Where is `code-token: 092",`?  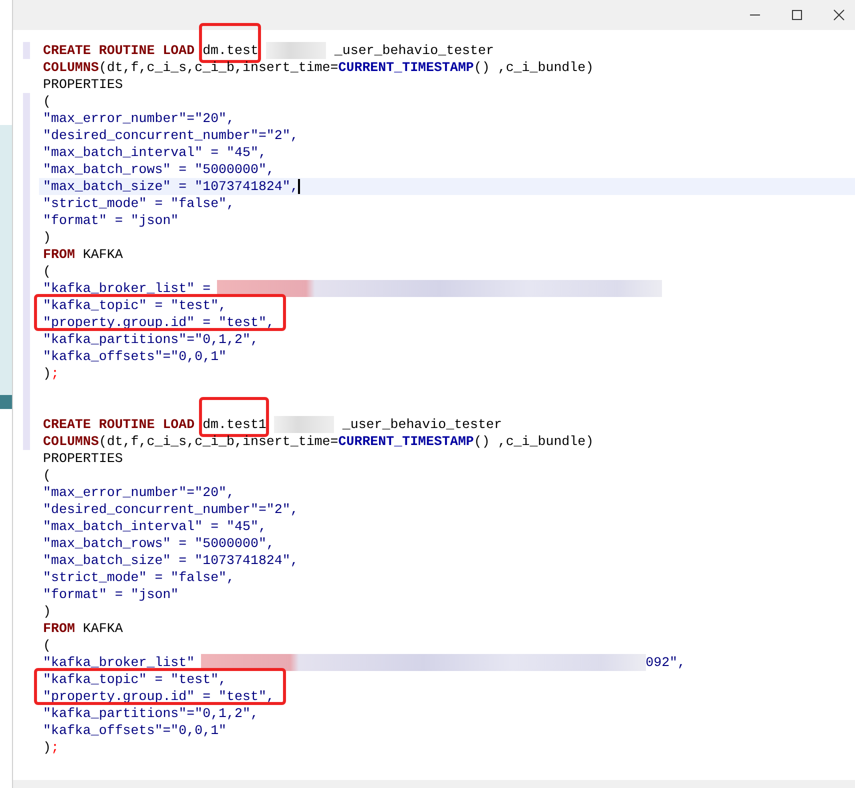
code-token: 092", is located at coordinates (666, 662).